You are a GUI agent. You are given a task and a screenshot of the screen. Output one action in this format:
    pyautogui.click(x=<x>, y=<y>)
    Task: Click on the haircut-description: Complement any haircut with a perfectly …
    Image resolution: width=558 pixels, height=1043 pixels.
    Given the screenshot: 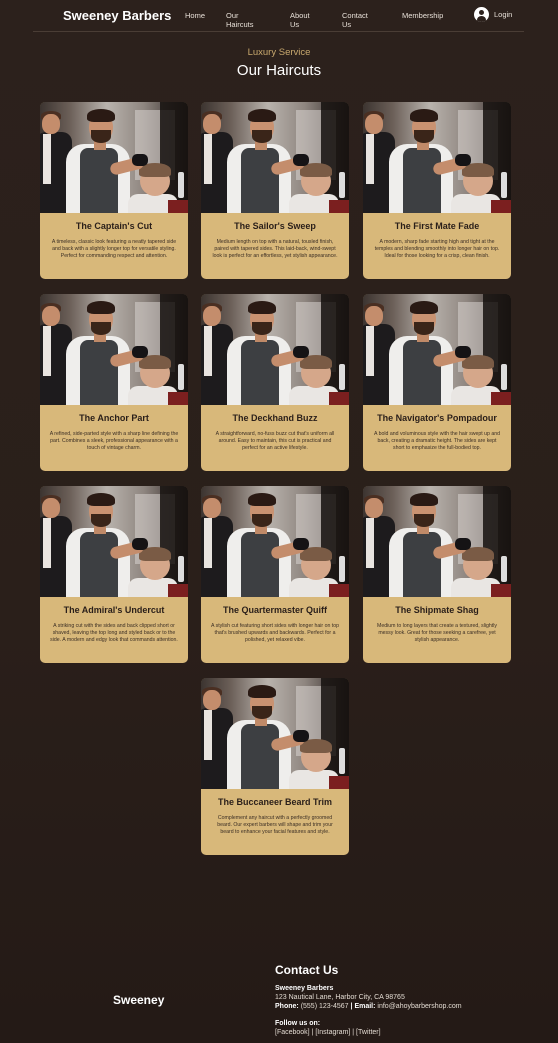 What is the action you would take?
    pyautogui.click(x=275, y=825)
    